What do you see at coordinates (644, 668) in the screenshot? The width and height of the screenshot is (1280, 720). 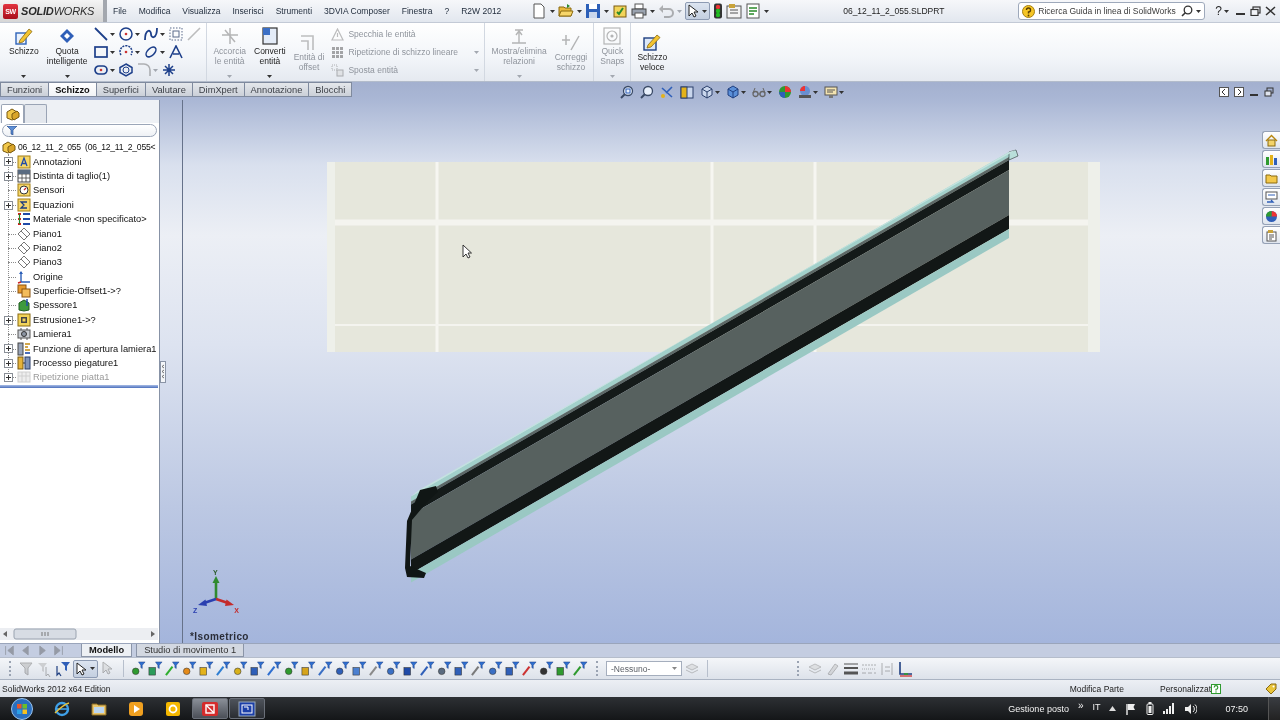 I see `layer-dropdown: -Nessuno-` at bounding box center [644, 668].